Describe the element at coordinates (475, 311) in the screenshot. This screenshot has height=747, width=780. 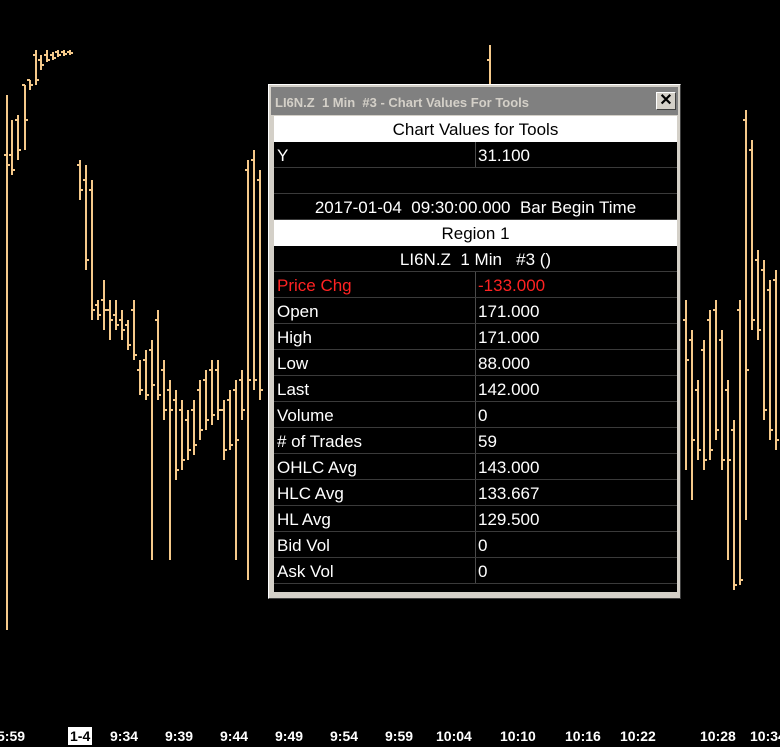
I see `value-row: Open 171.000` at that location.